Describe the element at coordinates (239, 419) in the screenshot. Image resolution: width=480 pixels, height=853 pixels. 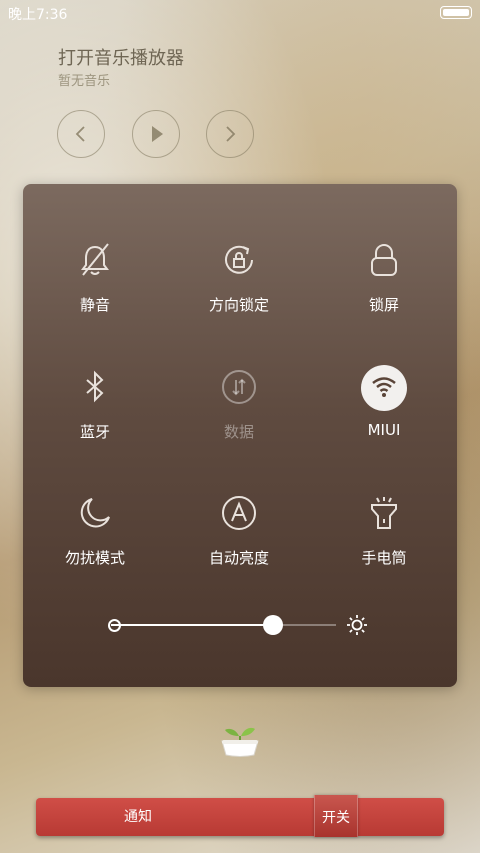
I see `toggle-mobile-data: 数据` at that location.